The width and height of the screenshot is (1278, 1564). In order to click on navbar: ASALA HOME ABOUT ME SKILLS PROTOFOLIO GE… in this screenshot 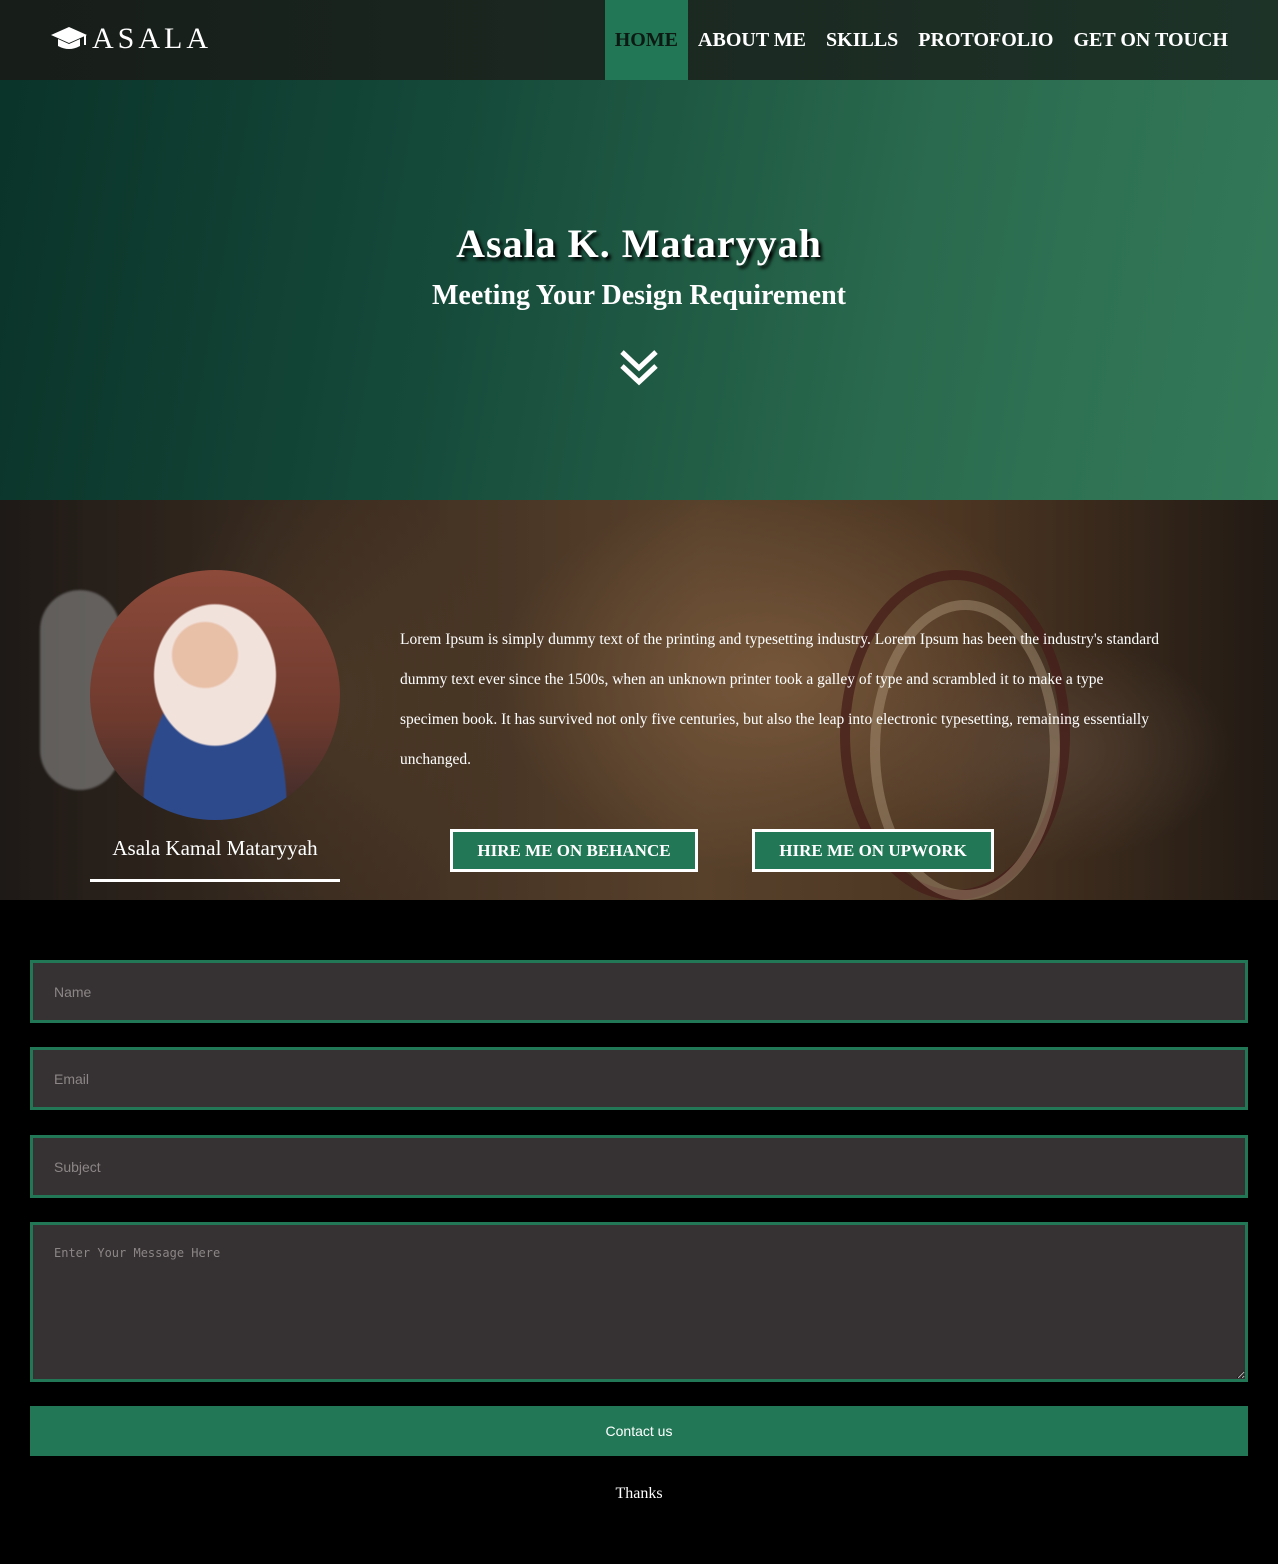, I will do `click(639, 40)`.